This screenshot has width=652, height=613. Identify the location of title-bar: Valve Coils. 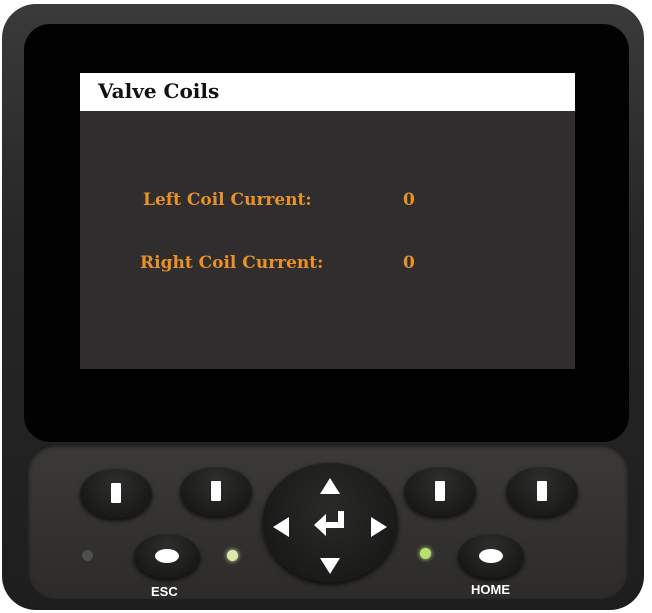
(327, 92).